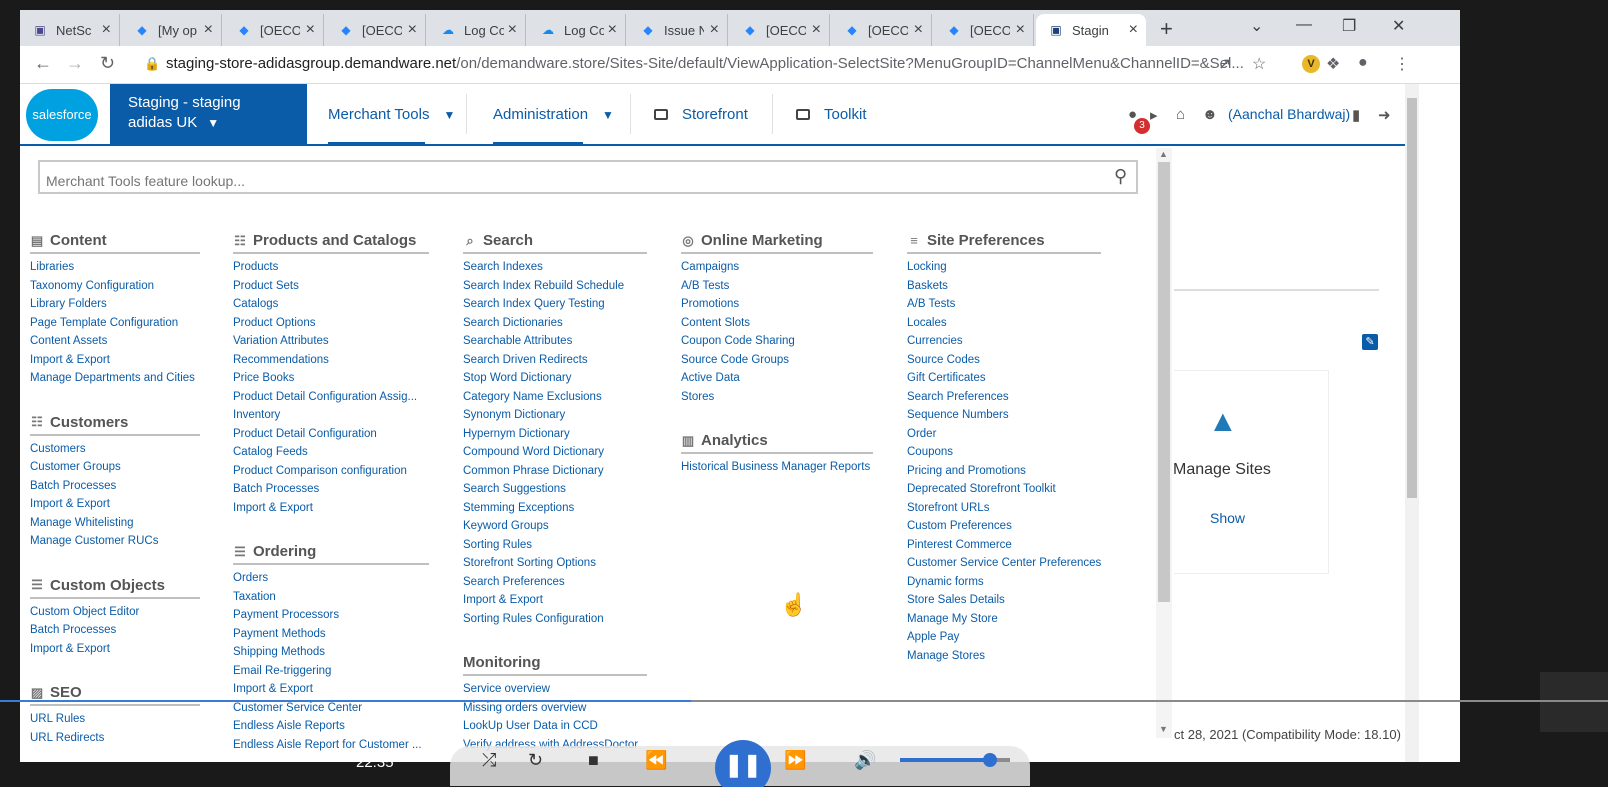  Describe the element at coordinates (331, 378) in the screenshot. I see `menu-link: Price Books` at that location.